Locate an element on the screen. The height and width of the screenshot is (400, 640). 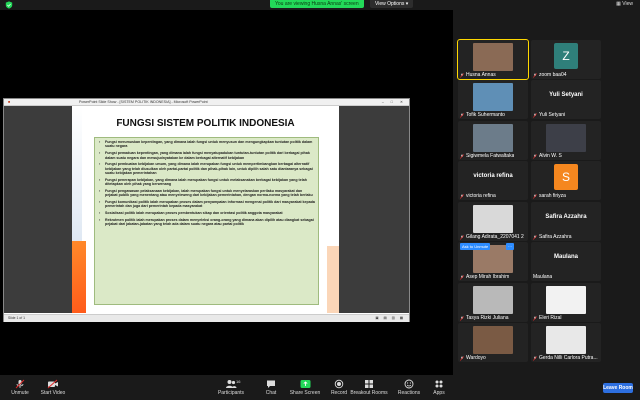
start-video-button: Start Video is located at coordinates (53, 387).